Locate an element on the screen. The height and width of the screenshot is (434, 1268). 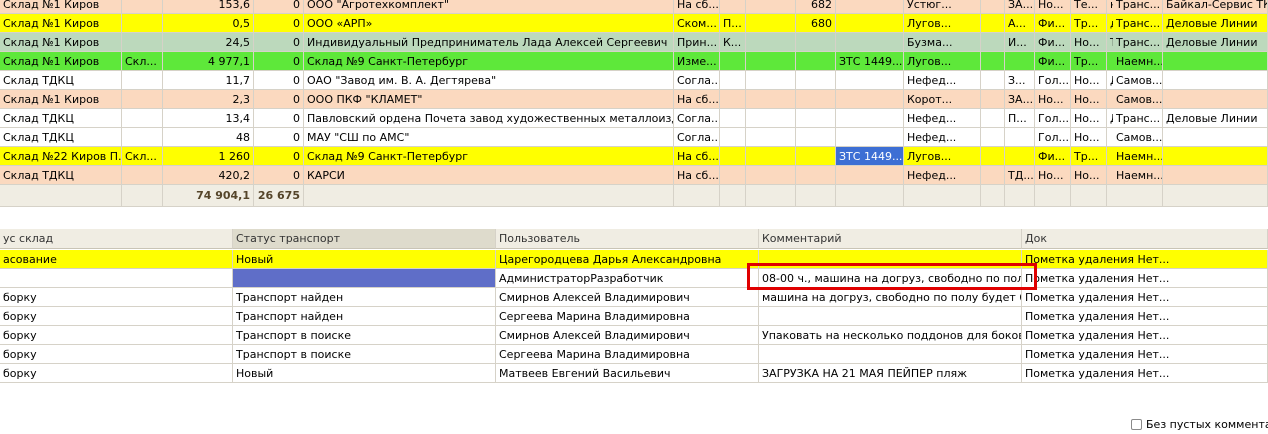
table-cell: Склад №1 Киров is located at coordinates (61, 7).